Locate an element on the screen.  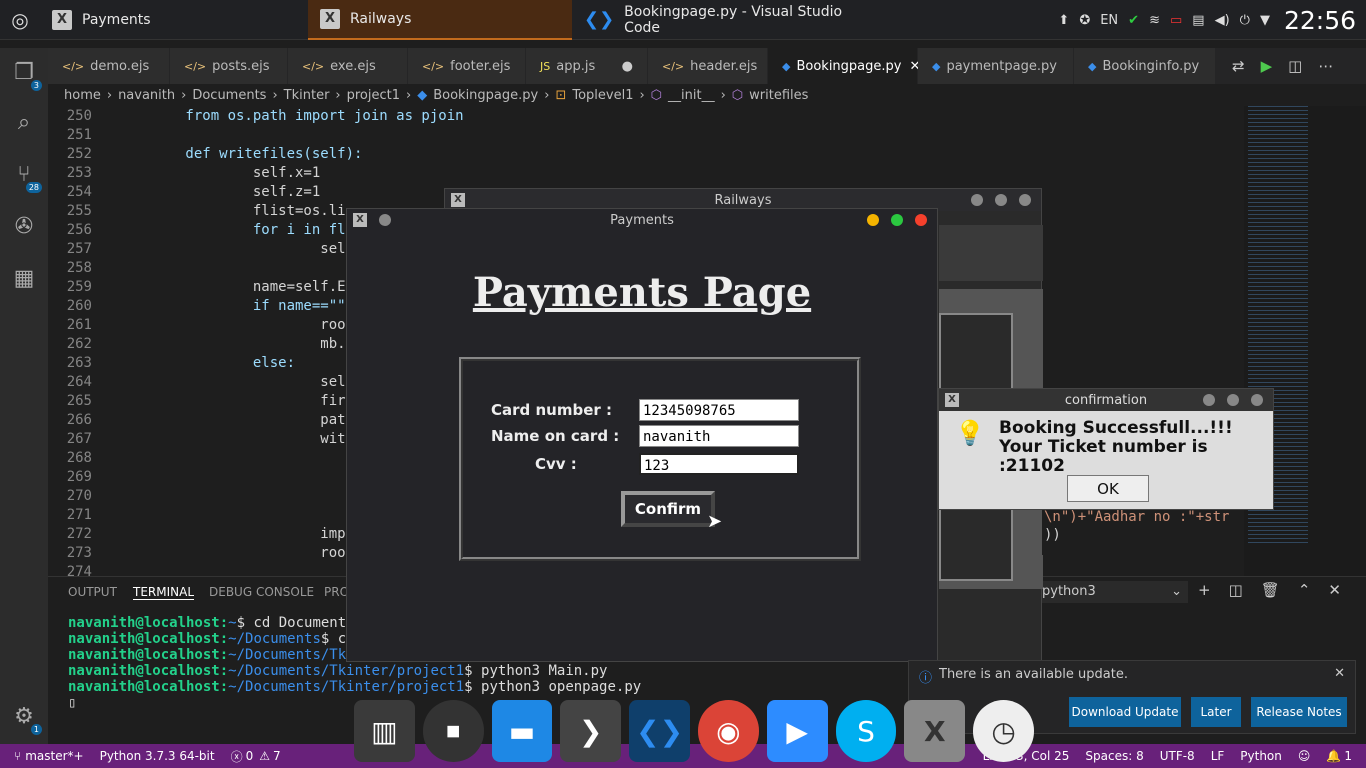
chrome-icon: ◉ is located at coordinates (728, 731).